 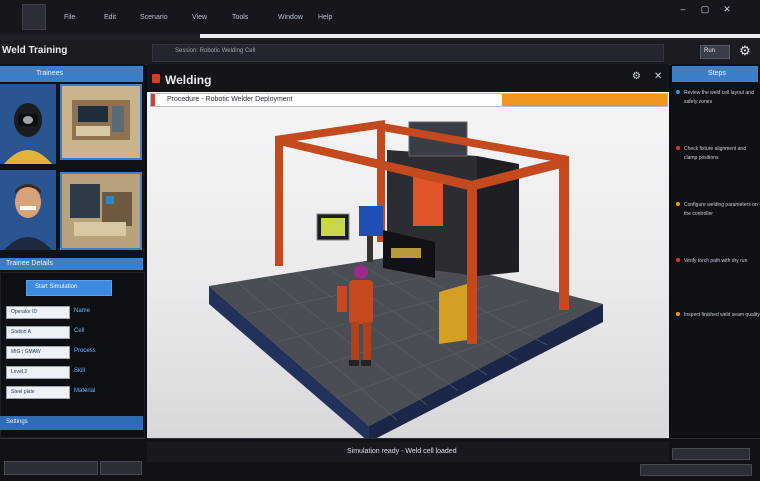 What do you see at coordinates (584, 100) in the screenshot?
I see `progress-fill` at bounding box center [584, 100].